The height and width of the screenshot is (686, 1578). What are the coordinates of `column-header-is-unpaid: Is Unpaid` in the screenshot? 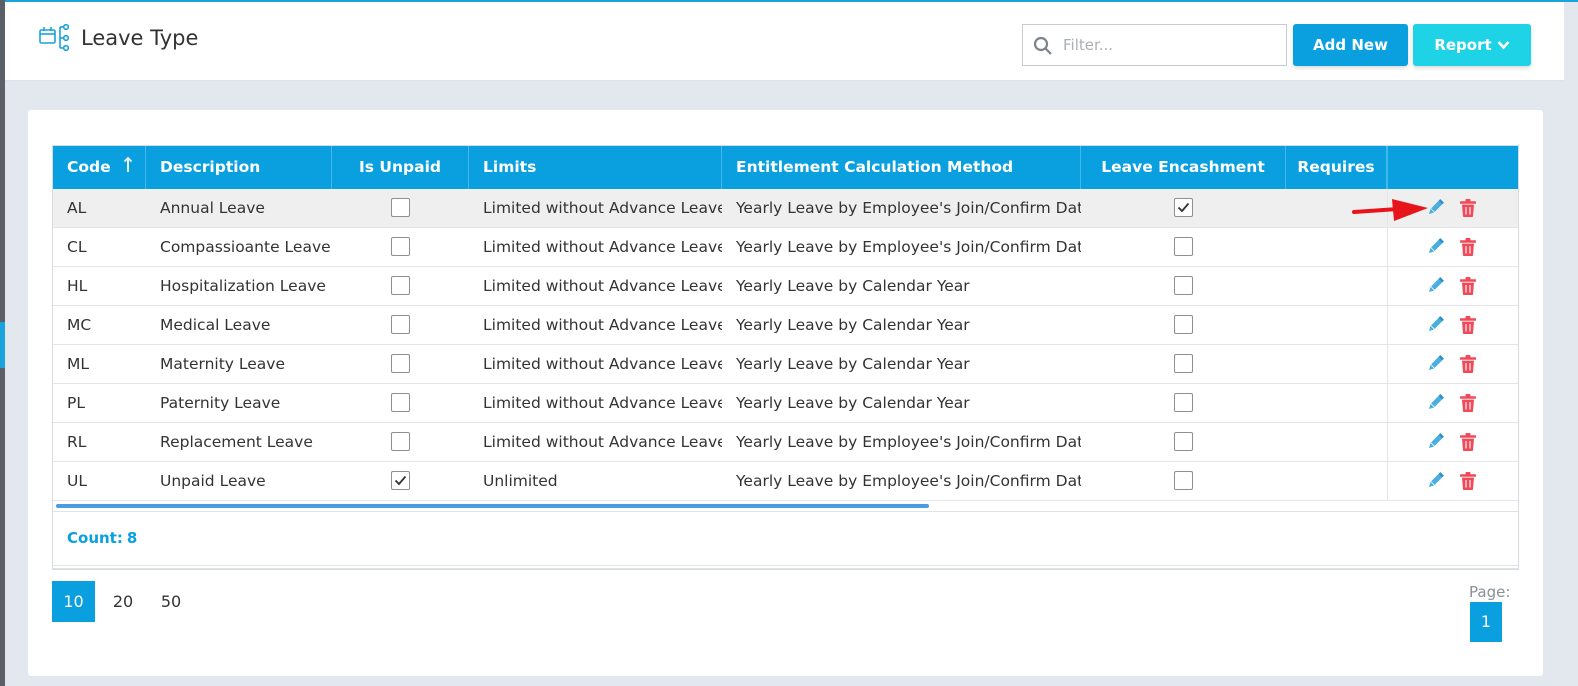 It's located at (400, 167).